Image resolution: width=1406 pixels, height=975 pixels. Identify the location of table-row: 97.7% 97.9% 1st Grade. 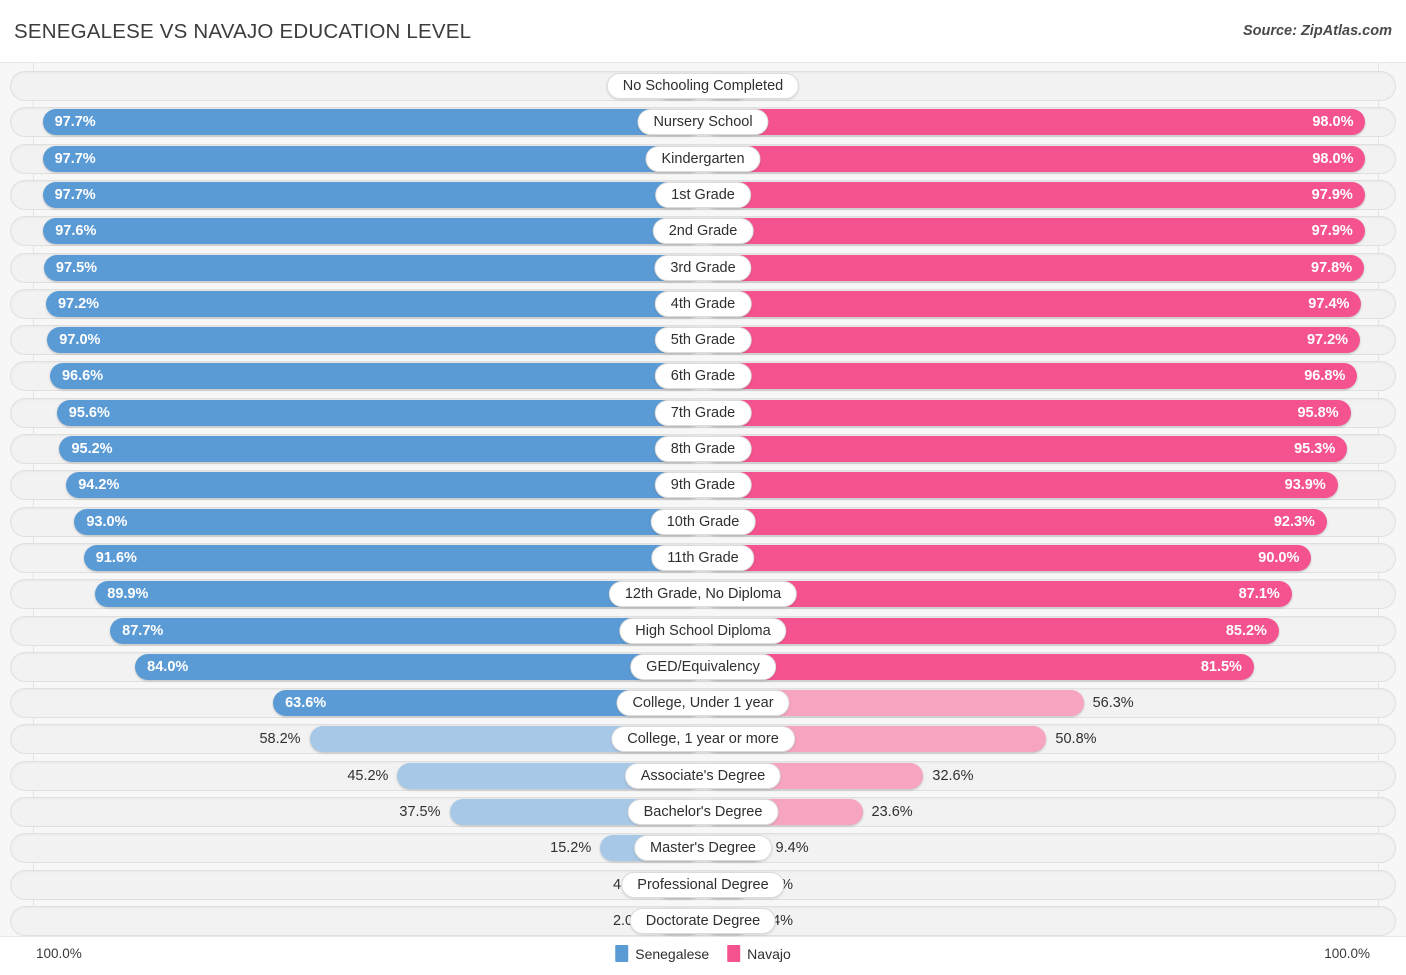
(703, 194).